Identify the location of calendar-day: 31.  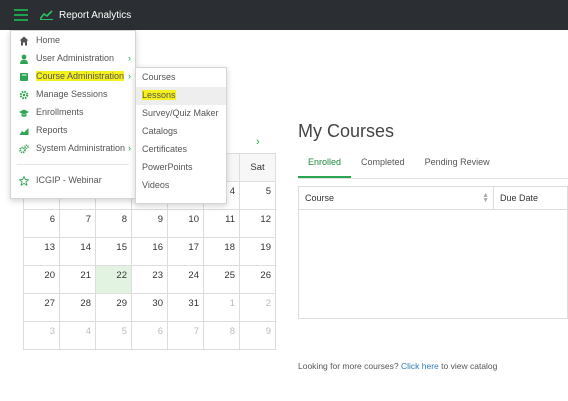
(186, 308).